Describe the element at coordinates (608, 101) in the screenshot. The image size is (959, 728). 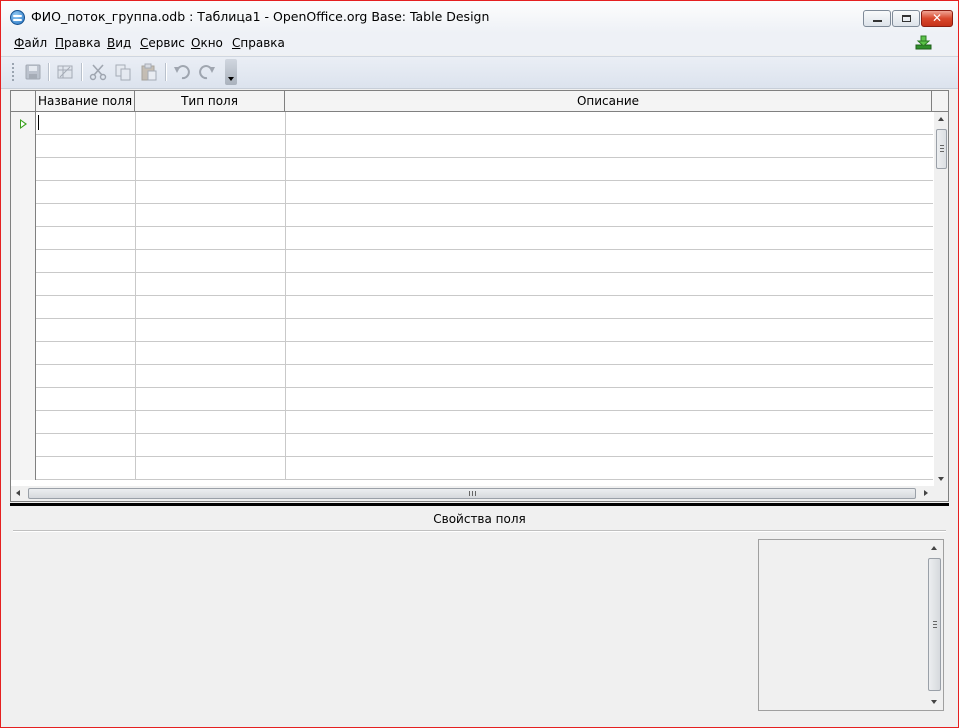
I see `column-header-description: Описание` at that location.